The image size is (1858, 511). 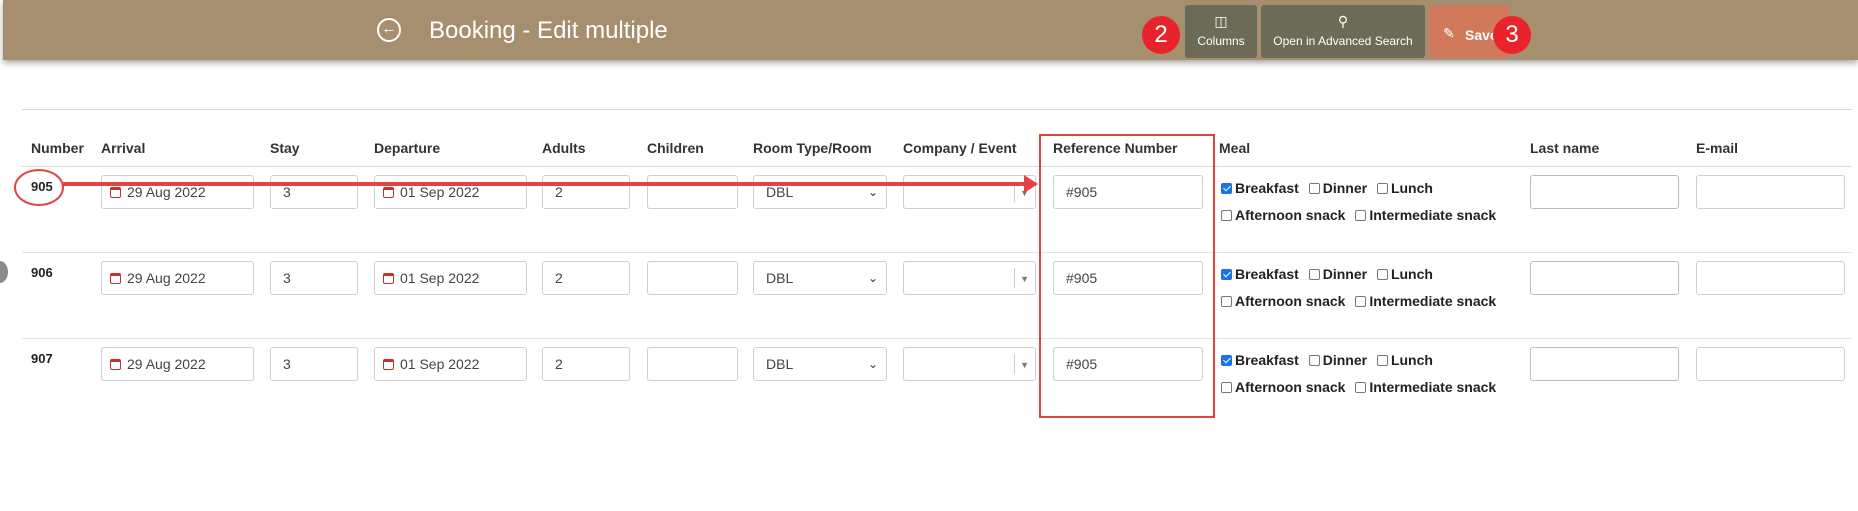 What do you see at coordinates (1267, 274) in the screenshot?
I see `meal-label: Breakfast` at bounding box center [1267, 274].